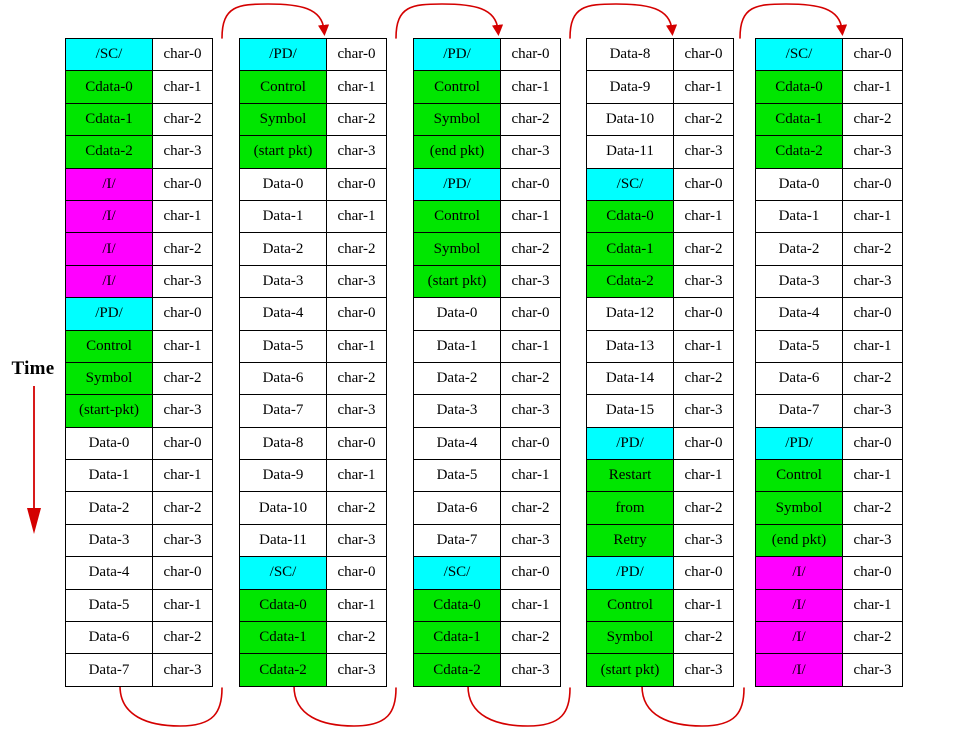  Describe the element at coordinates (630, 152) in the screenshot. I see `cell-symbol-value: Data-11` at that location.